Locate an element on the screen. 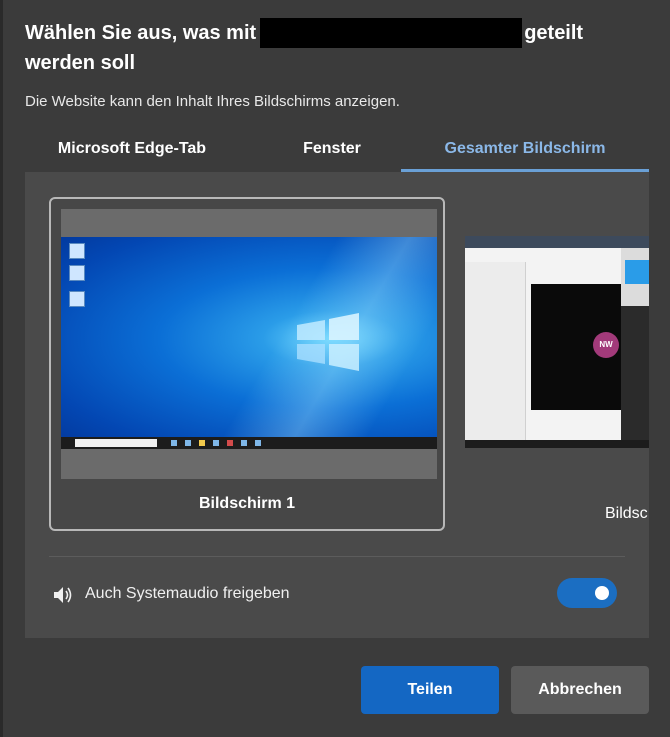  avatar: NW is located at coordinates (606, 345).